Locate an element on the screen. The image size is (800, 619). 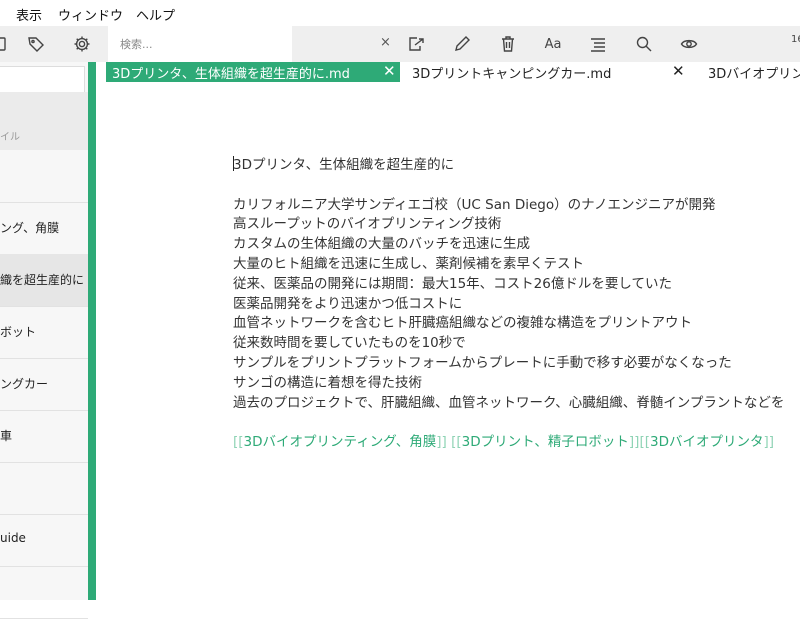
note-list-item: 車 is located at coordinates (44, 436).